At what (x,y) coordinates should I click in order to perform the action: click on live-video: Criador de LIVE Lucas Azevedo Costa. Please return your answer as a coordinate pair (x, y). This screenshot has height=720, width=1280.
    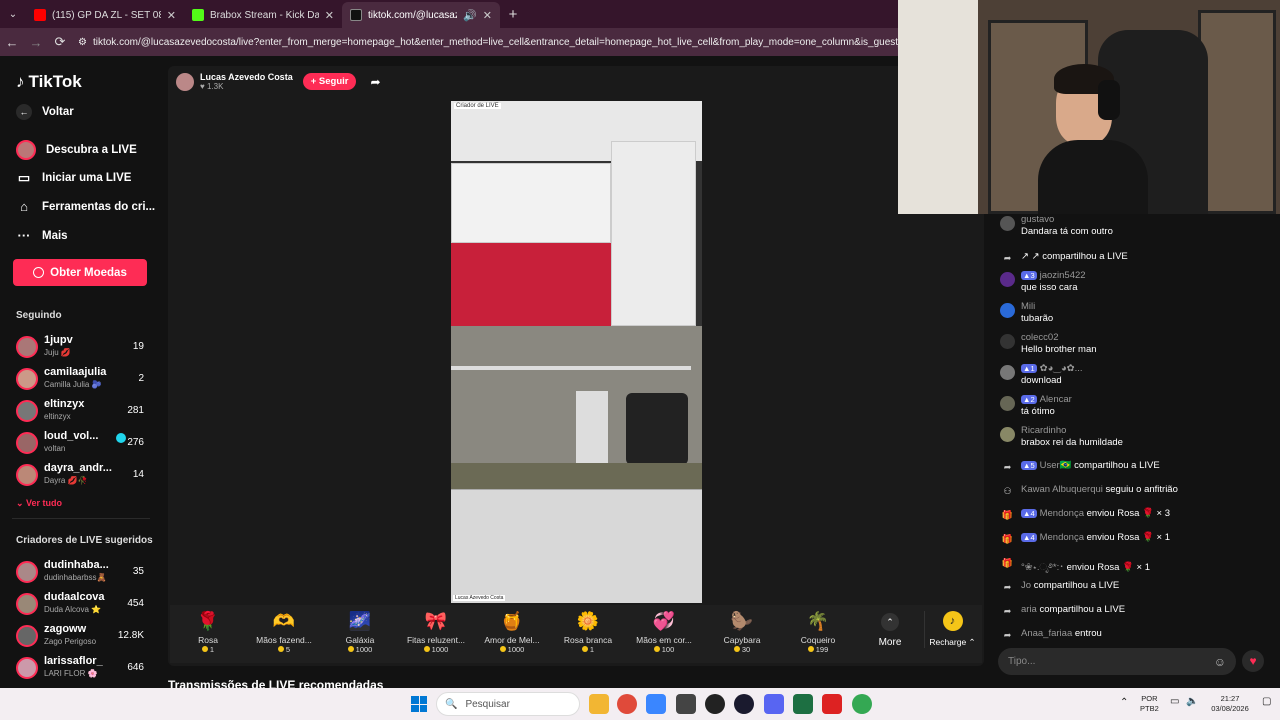
    Looking at the image, I should click on (576, 352).